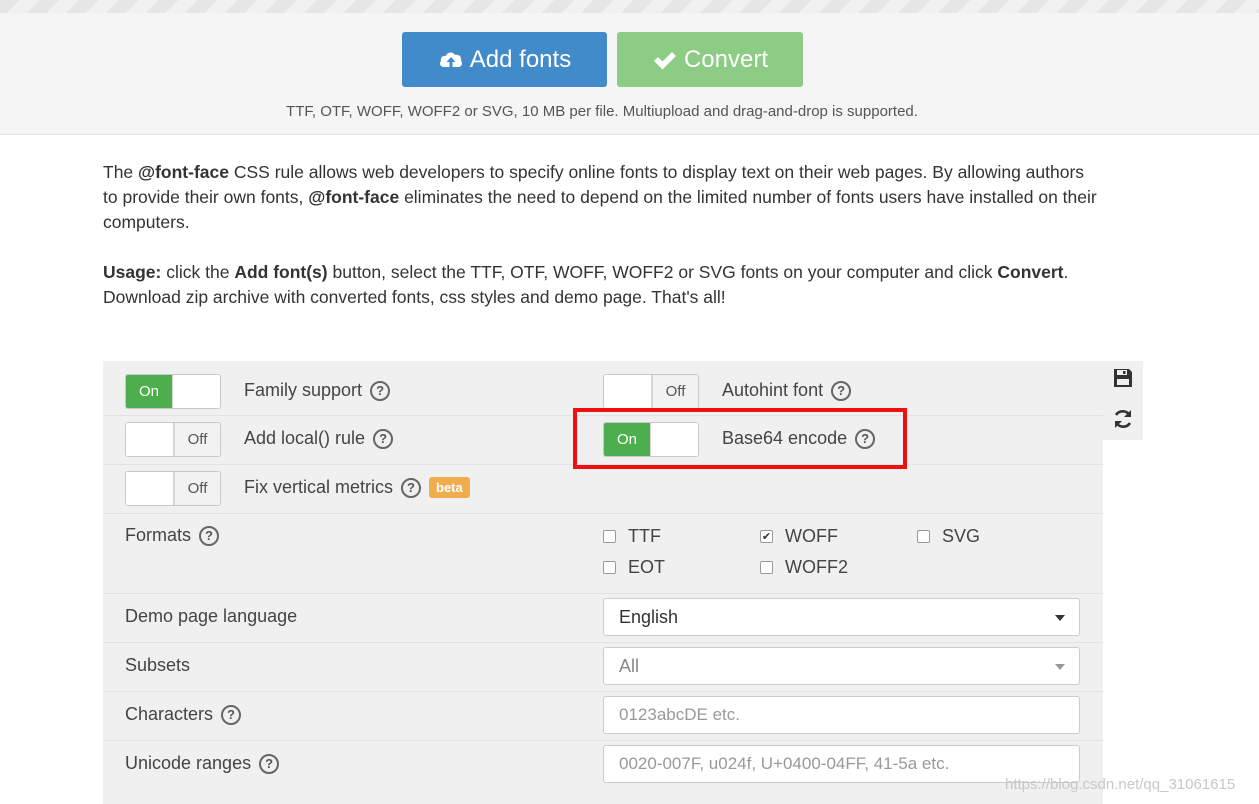 Image resolution: width=1259 pixels, height=804 pixels. I want to click on format-eot: EOT, so click(634, 567).